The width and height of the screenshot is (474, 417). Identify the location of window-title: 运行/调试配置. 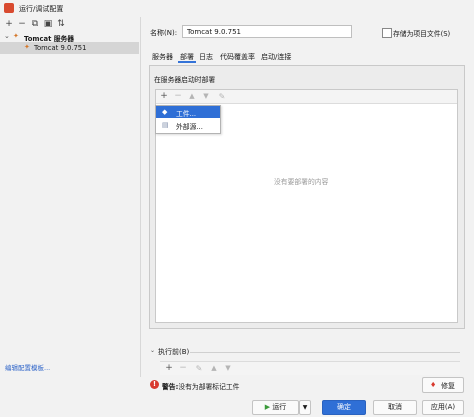
(41, 9).